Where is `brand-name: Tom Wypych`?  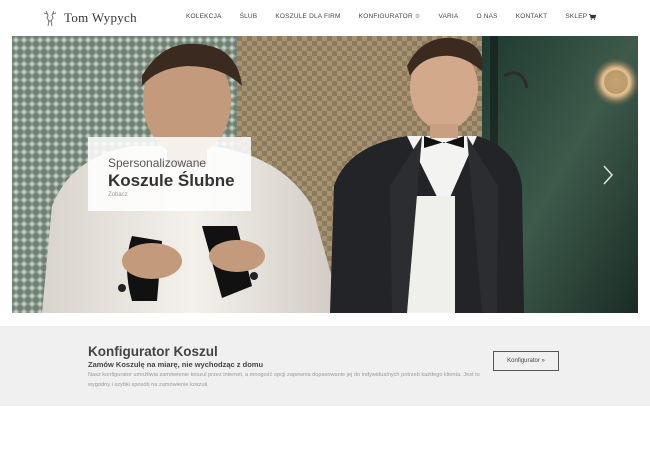
brand-name: Tom Wypych is located at coordinates (100, 17).